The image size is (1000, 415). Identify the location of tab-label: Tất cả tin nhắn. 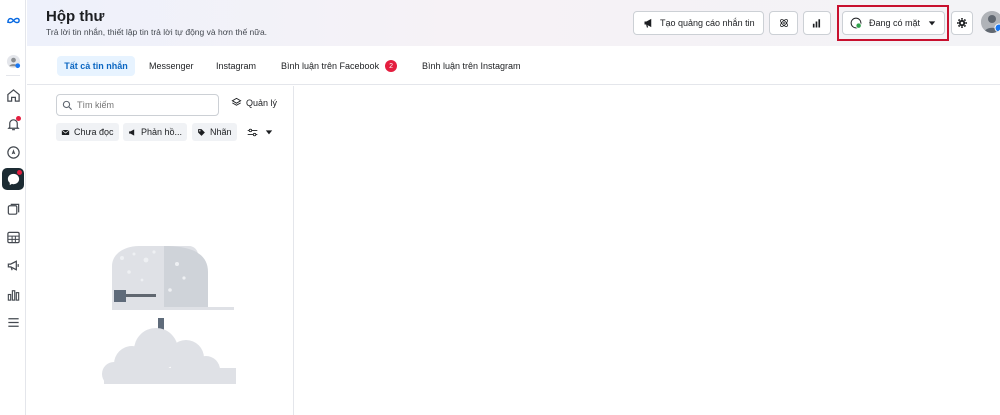
(96, 66).